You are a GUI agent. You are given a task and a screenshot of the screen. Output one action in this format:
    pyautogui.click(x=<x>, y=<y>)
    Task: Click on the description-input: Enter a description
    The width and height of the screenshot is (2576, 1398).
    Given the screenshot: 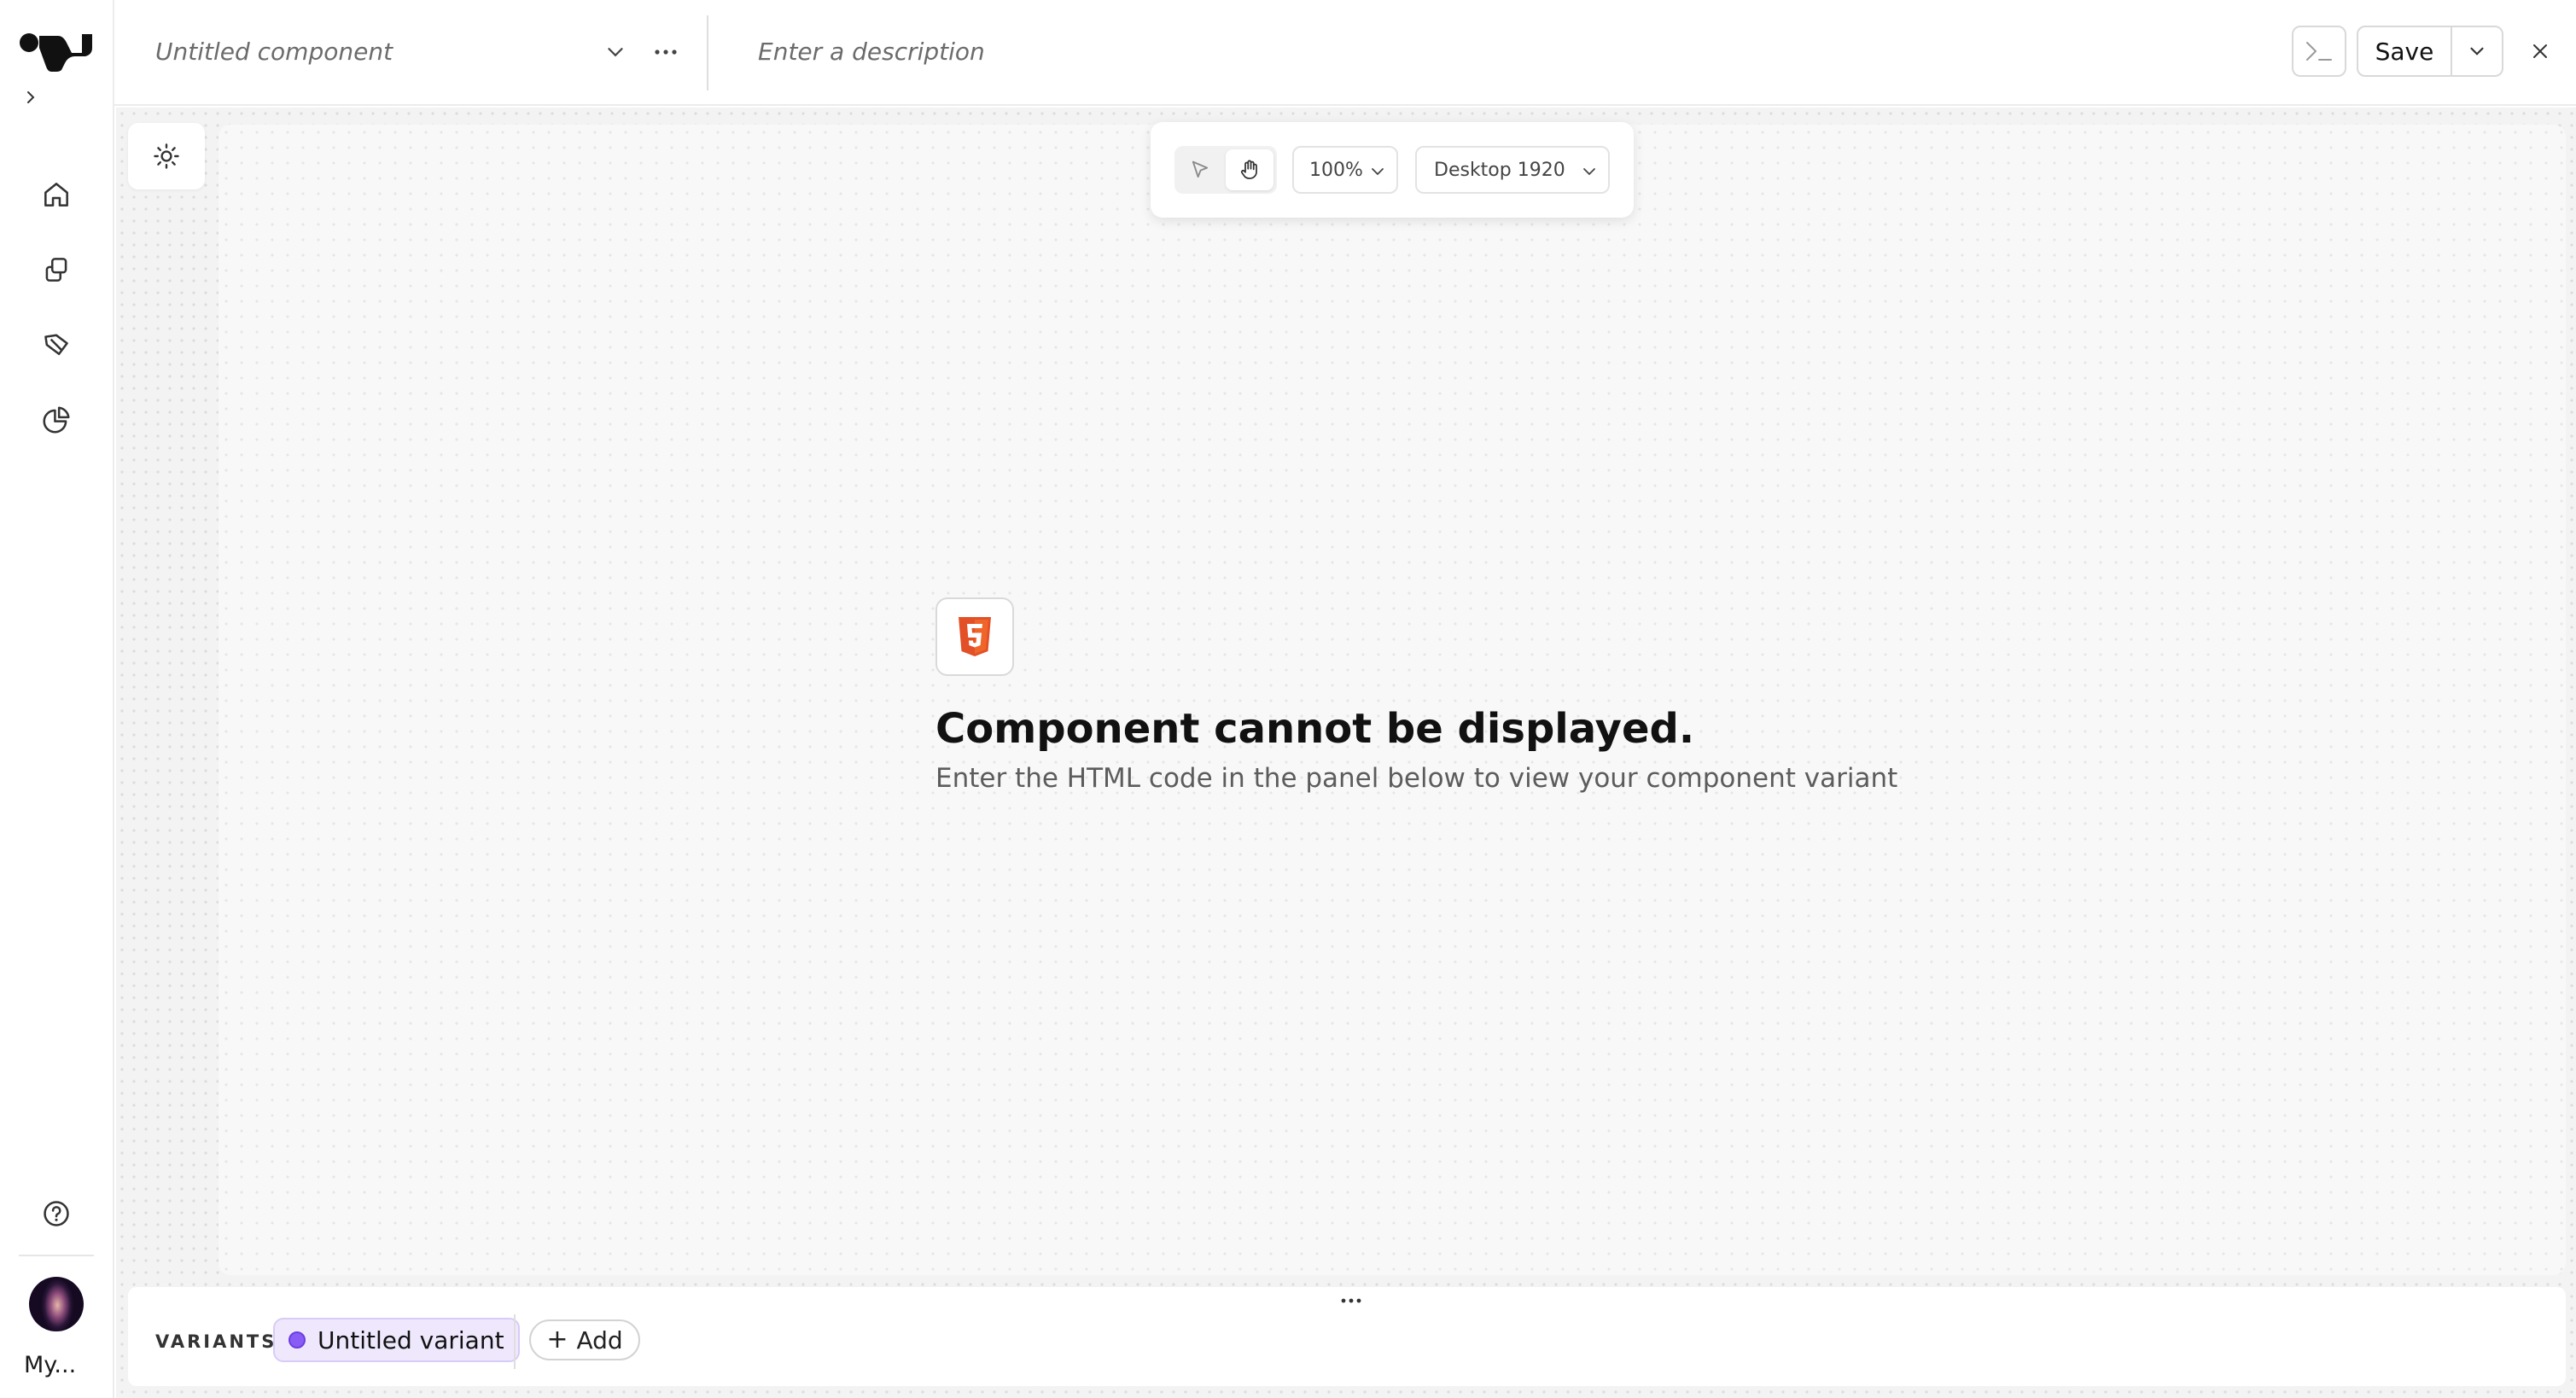 What is the action you would take?
    pyautogui.click(x=871, y=52)
    